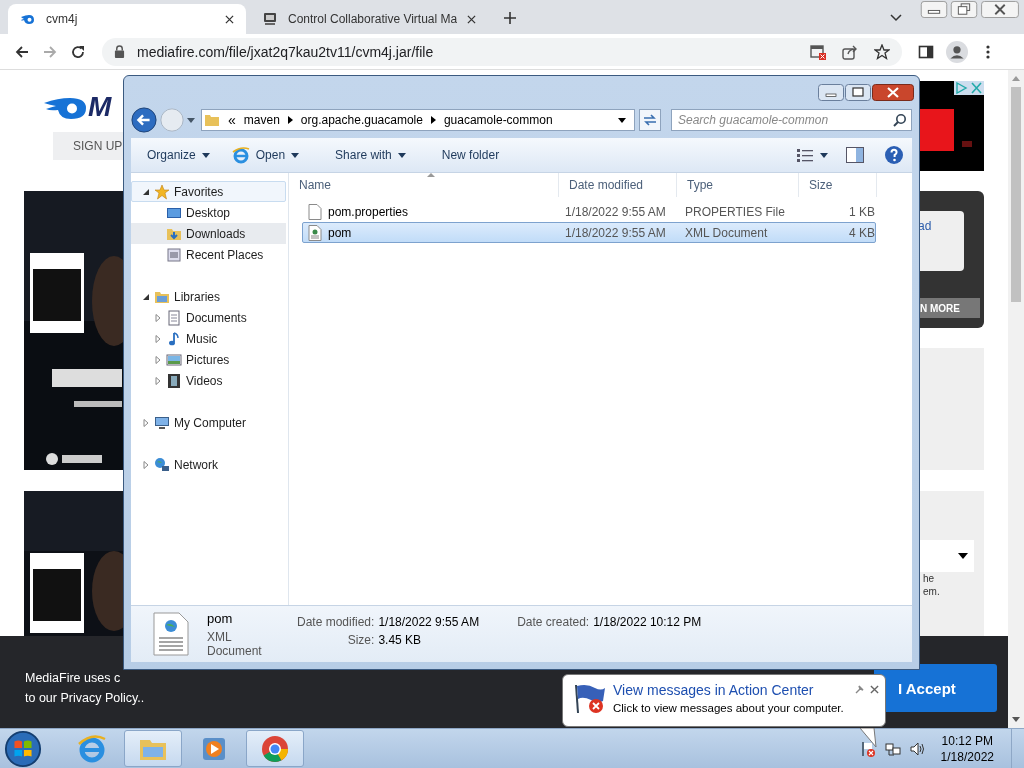  Describe the element at coordinates (208, 233) in the screenshot. I see `nav-item: Downloads` at that location.